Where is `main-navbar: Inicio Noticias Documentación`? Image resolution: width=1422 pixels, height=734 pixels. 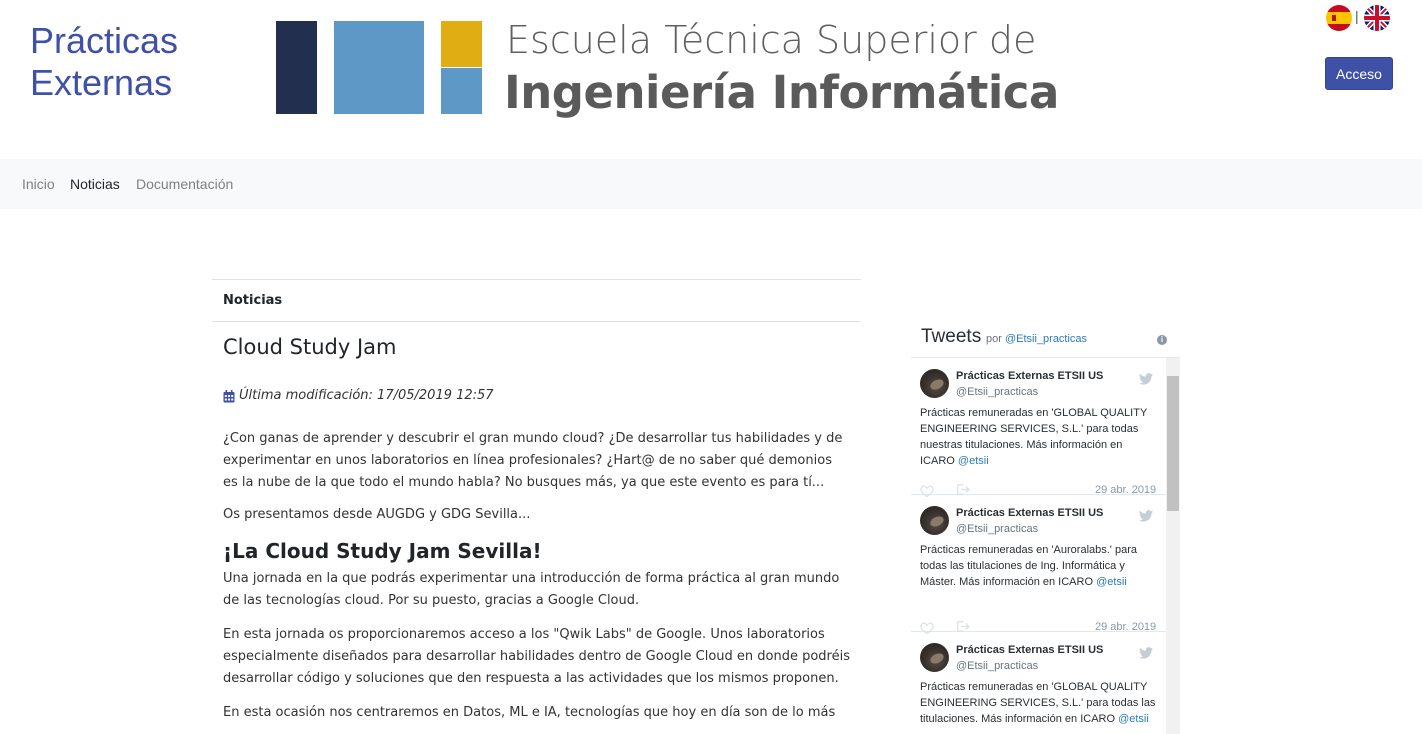 main-navbar: Inicio Noticias Documentación is located at coordinates (711, 184).